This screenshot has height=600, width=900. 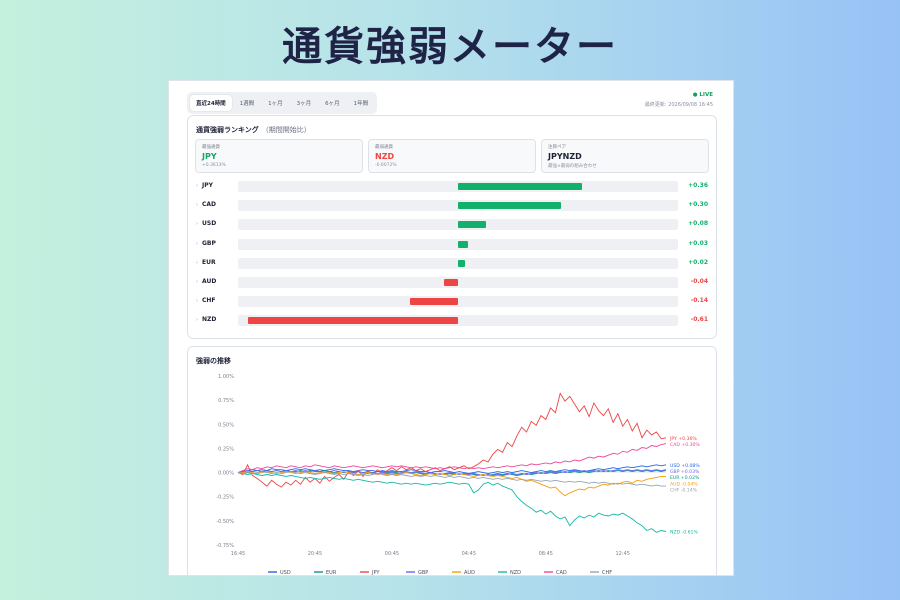 I want to click on ranking-row-chf: › CHF -0.14, so click(x=453, y=301).